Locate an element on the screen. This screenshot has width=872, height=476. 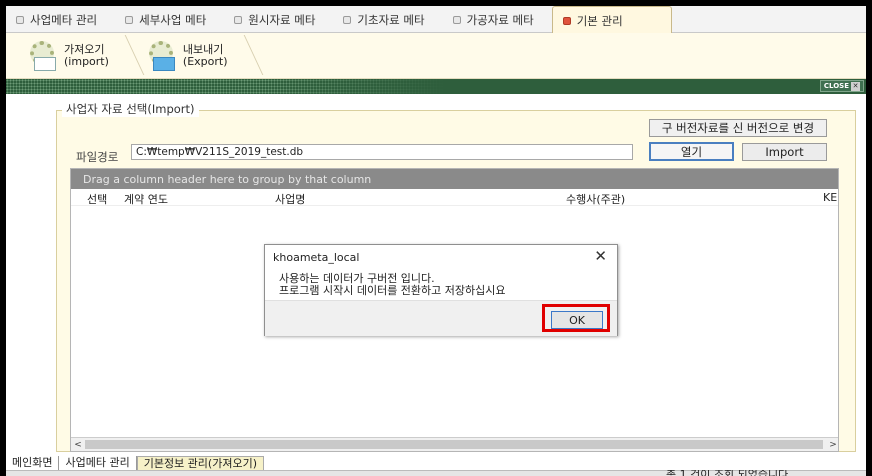
path-label: 파일경로 is located at coordinates (97, 157).